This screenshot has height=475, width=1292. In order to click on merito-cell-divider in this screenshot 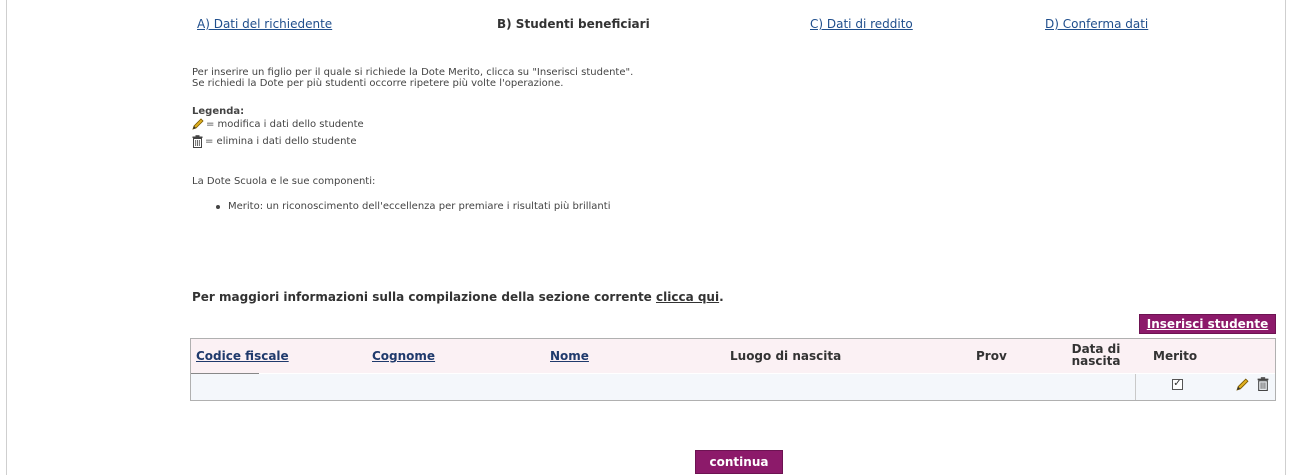, I will do `click(1135, 387)`.